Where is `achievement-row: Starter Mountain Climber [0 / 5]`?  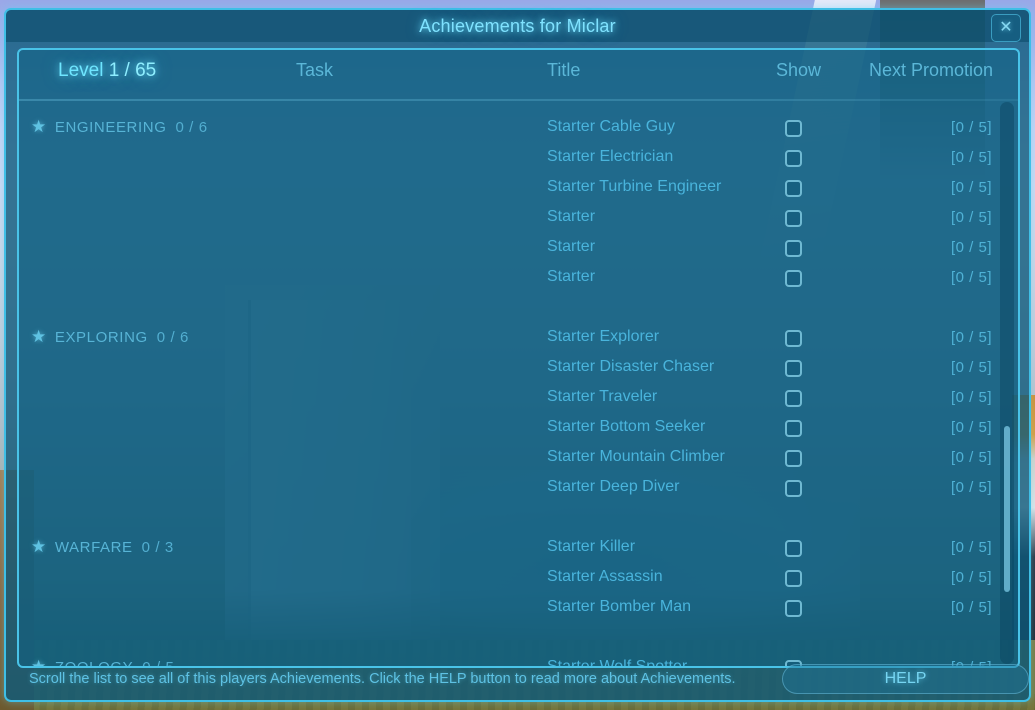 achievement-row: Starter Mountain Climber [0 / 5] is located at coordinates (518, 459).